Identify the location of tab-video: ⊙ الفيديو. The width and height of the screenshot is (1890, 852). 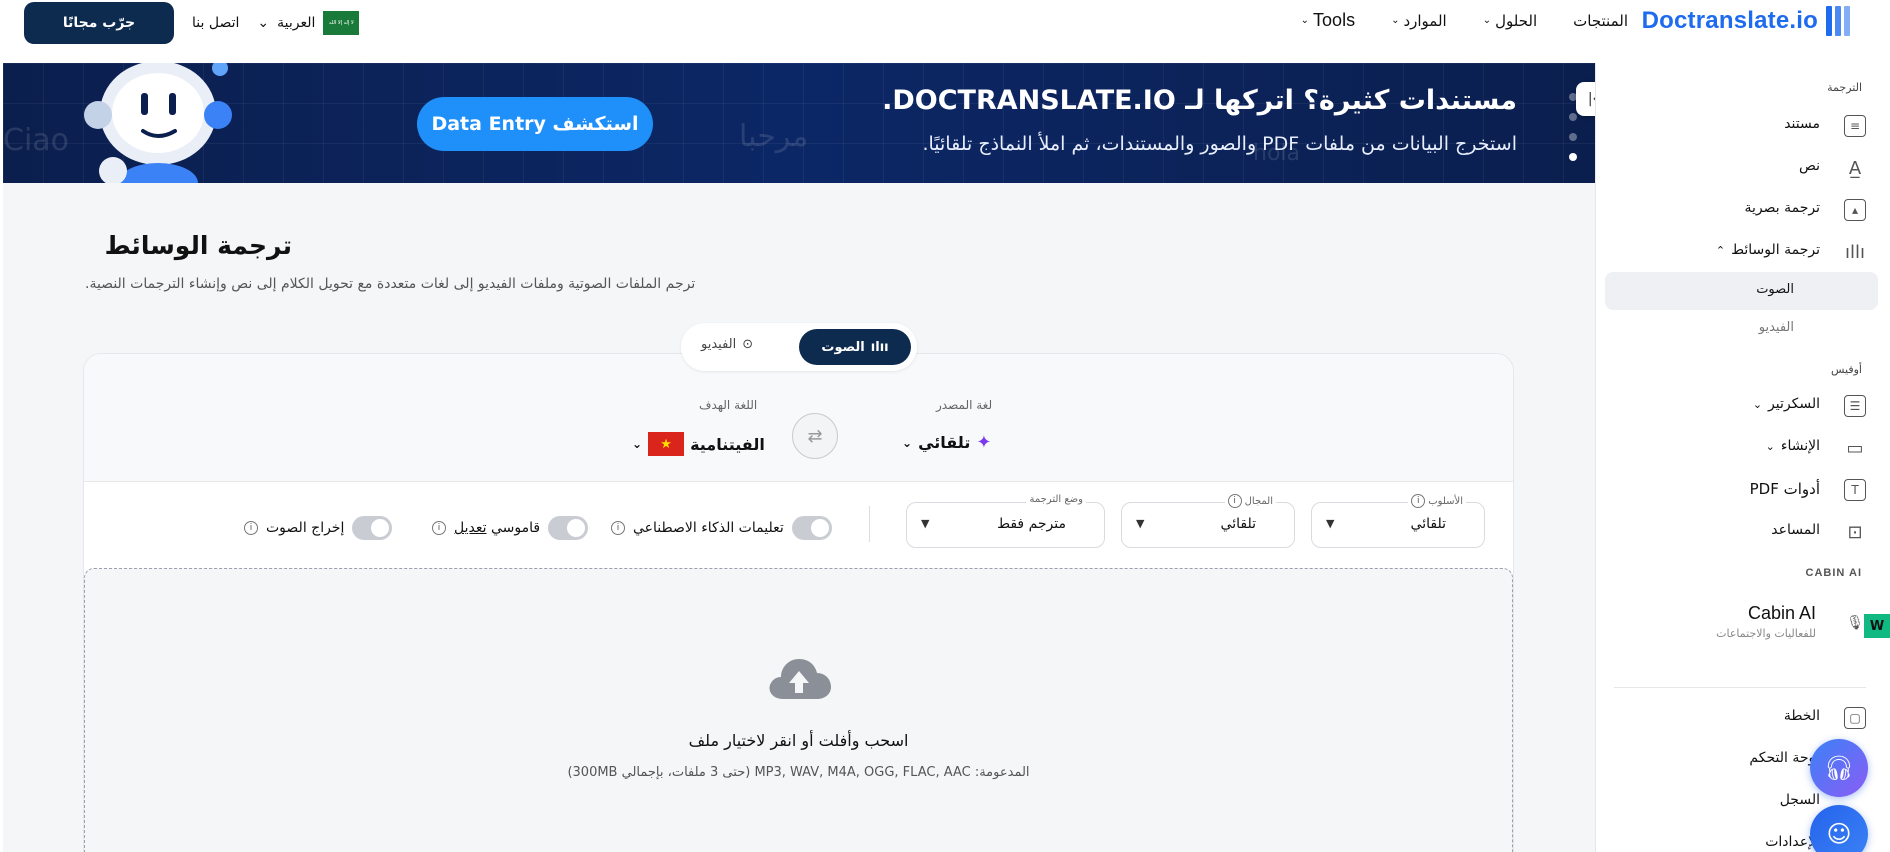
(727, 344).